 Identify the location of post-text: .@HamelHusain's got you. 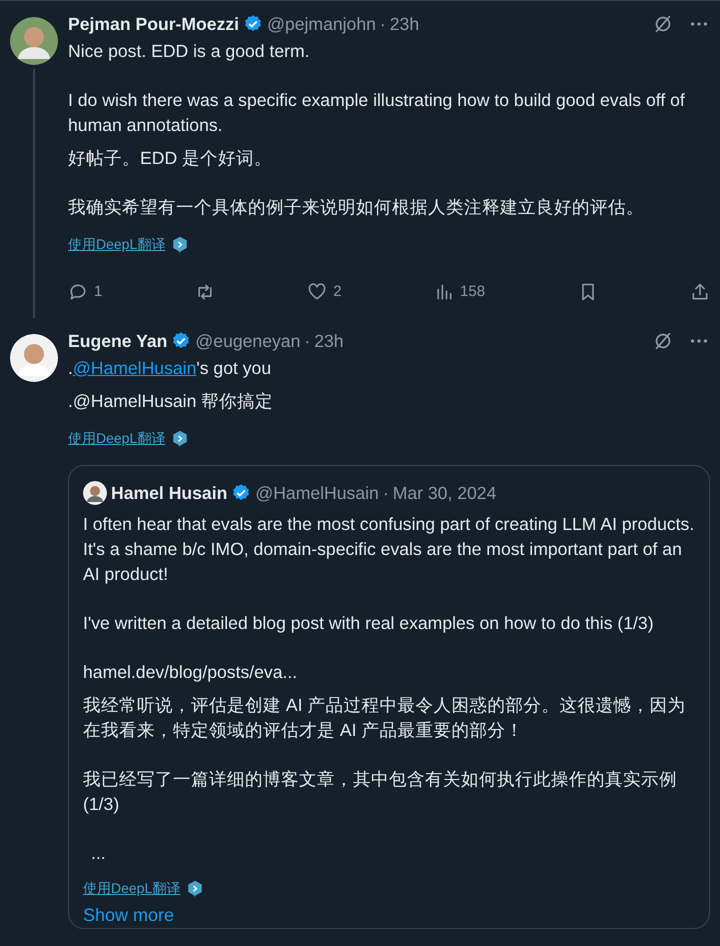
(170, 368).